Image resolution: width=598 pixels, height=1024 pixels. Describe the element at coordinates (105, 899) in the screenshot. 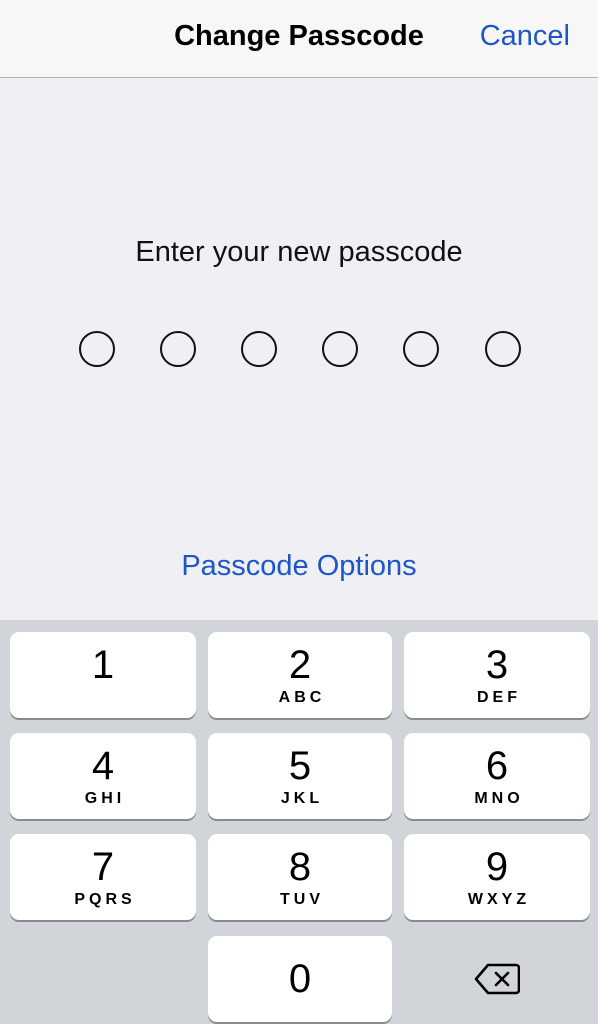

I see `key-letters: PQRS` at that location.